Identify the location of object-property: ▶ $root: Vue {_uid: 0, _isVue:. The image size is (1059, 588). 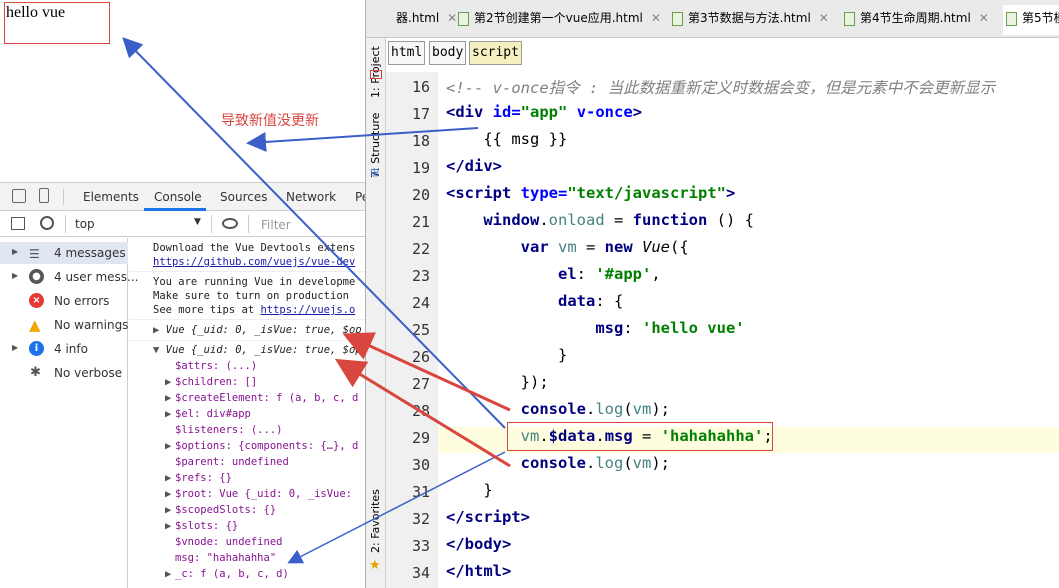
(258, 494).